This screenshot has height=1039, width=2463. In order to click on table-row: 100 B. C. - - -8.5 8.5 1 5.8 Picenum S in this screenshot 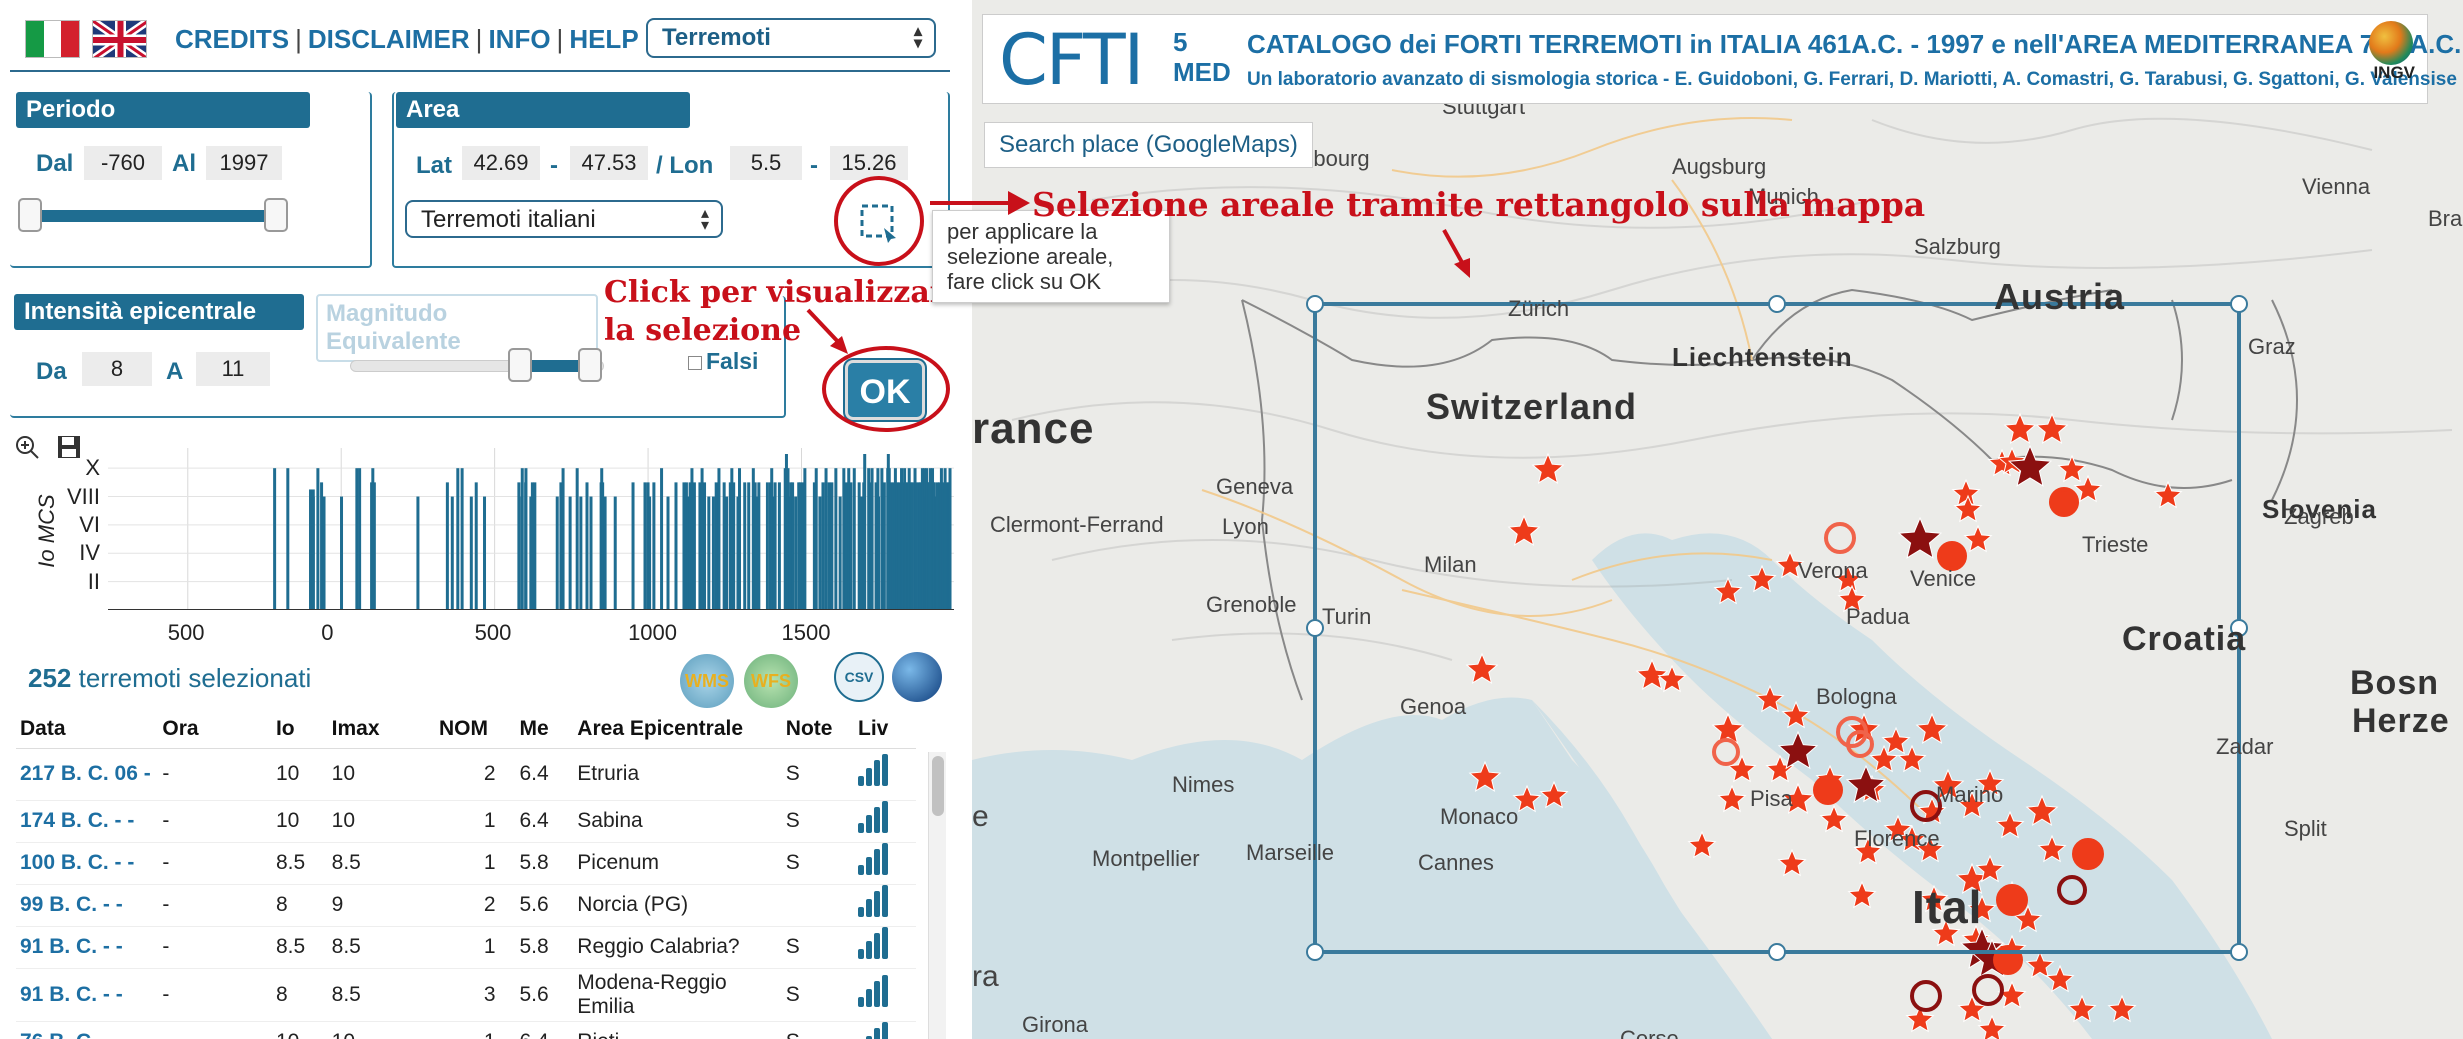, I will do `click(466, 863)`.